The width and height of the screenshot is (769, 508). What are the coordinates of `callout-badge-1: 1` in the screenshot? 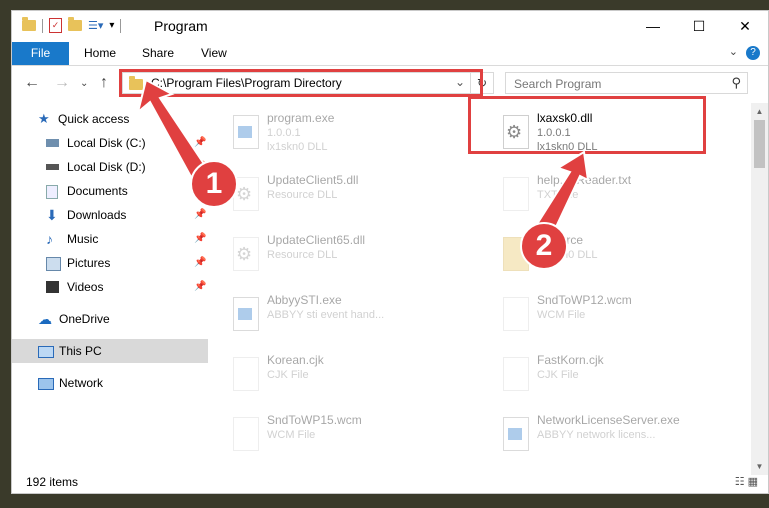 It's located at (214, 184).